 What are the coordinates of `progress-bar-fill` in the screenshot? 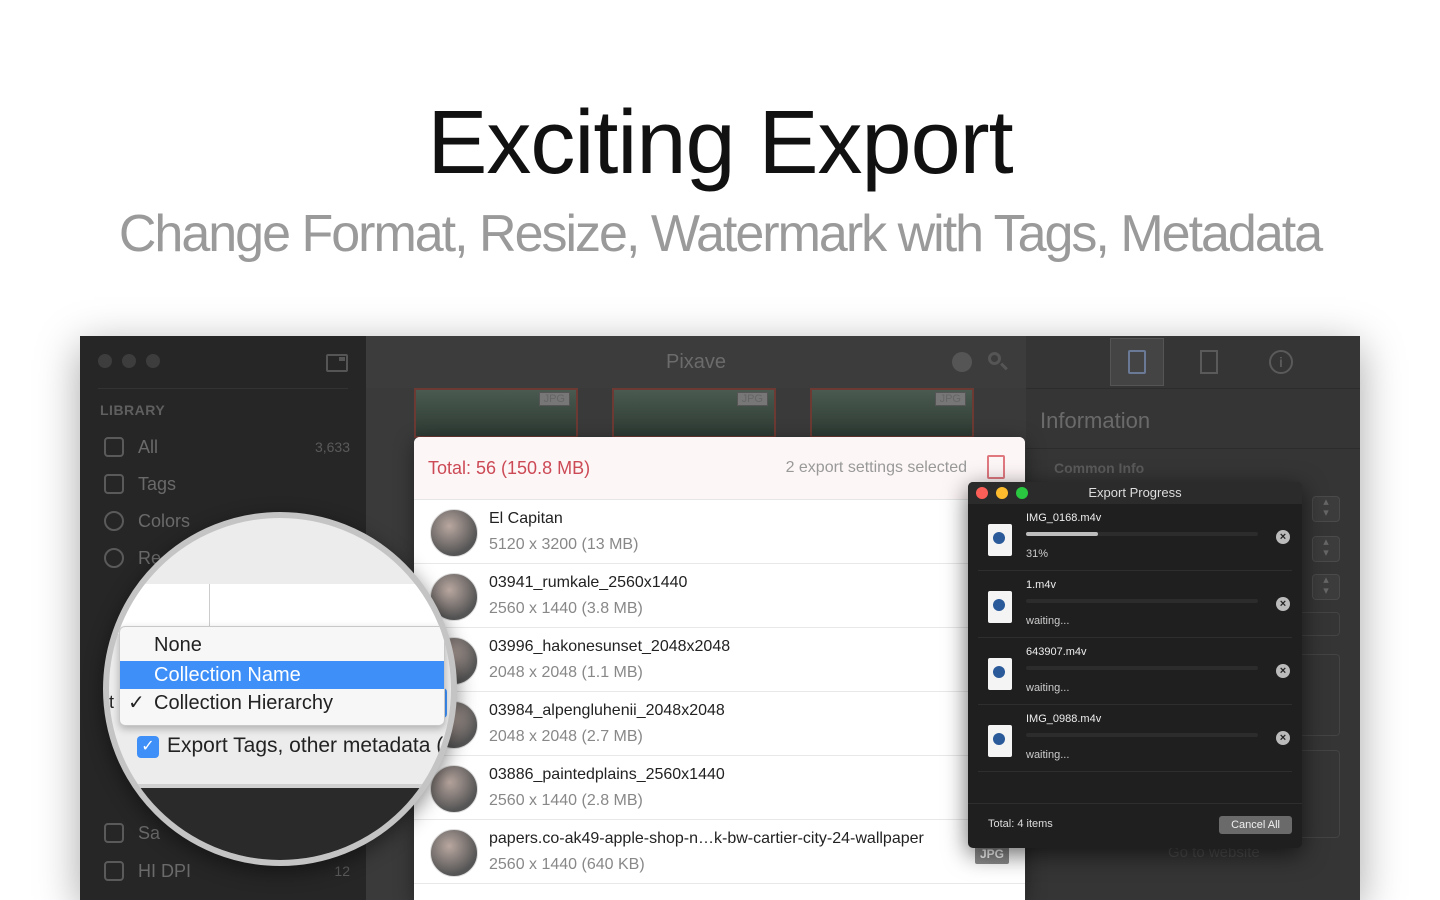 It's located at (1062, 534).